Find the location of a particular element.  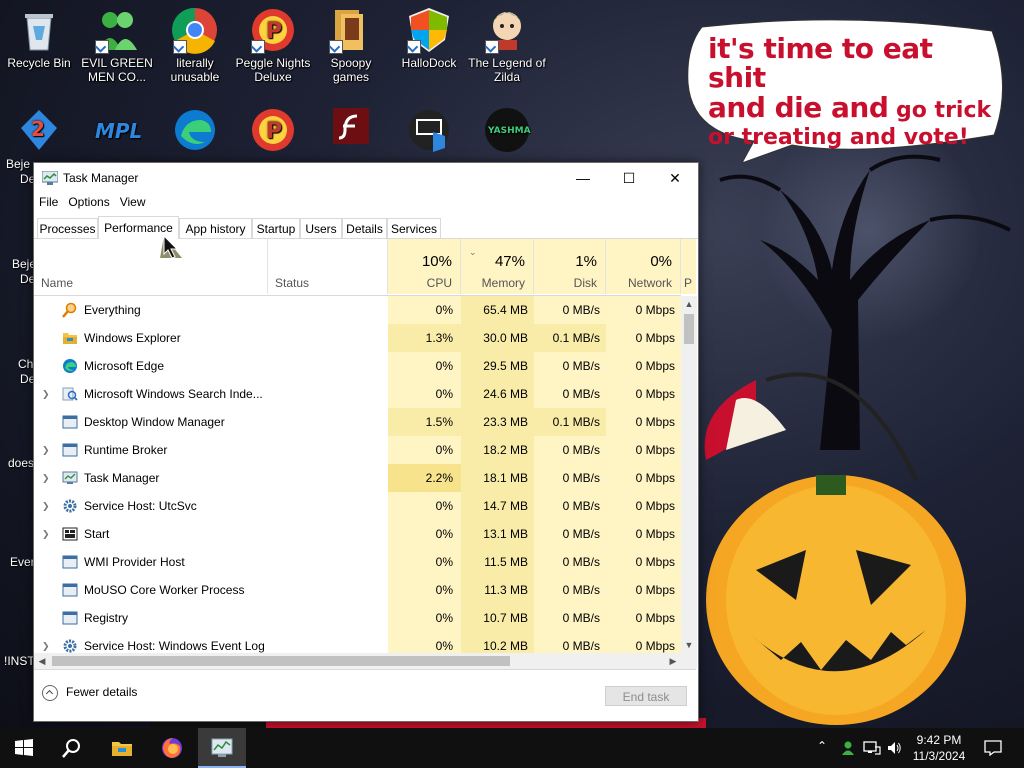

start-button is located at coordinates (24, 748).